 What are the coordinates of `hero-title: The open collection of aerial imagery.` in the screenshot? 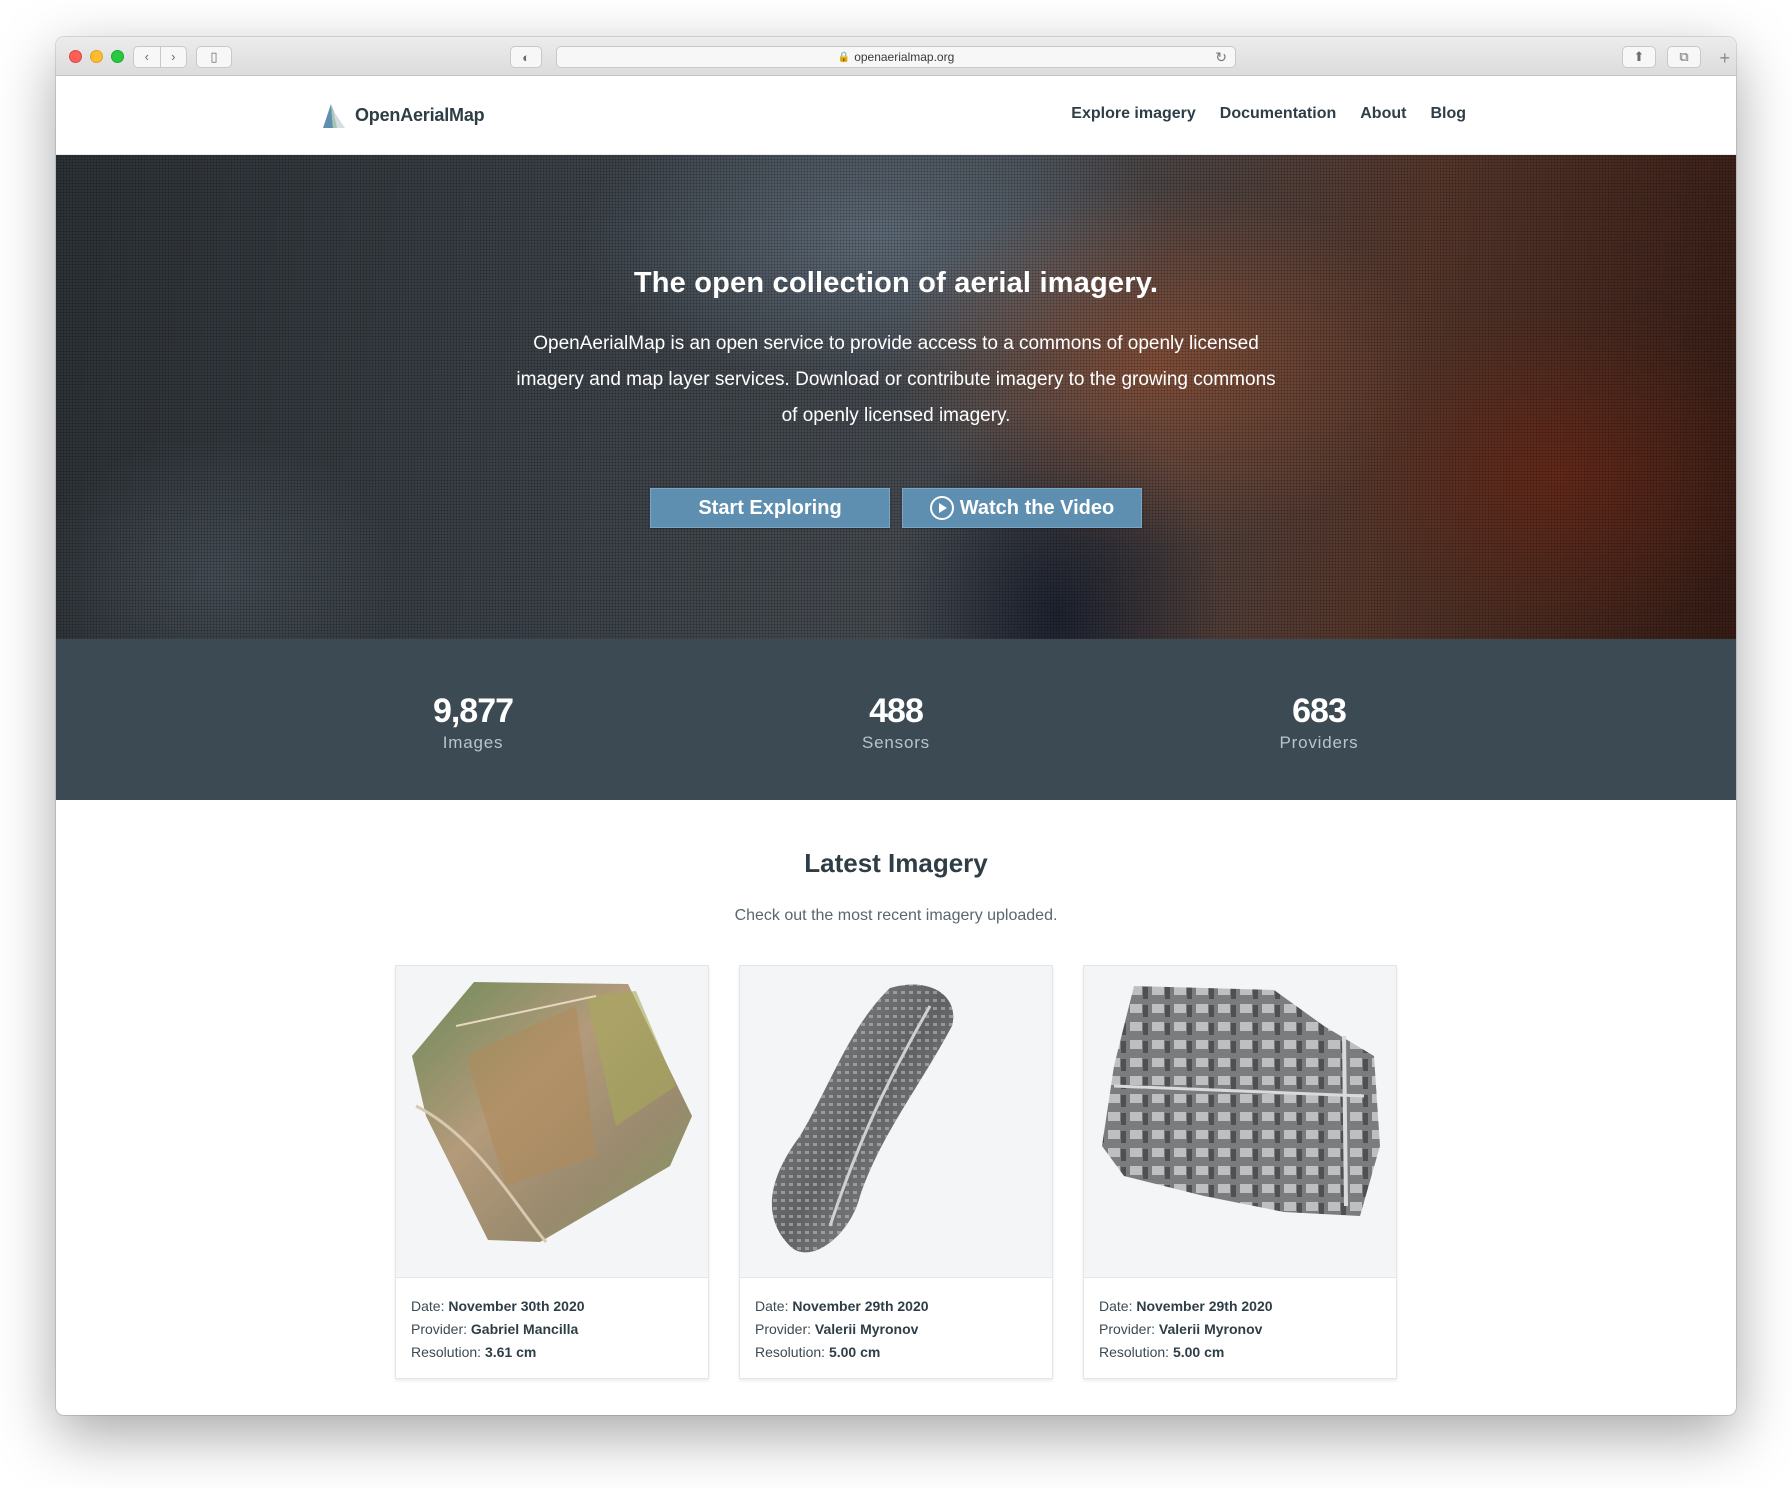 It's located at (896, 283).